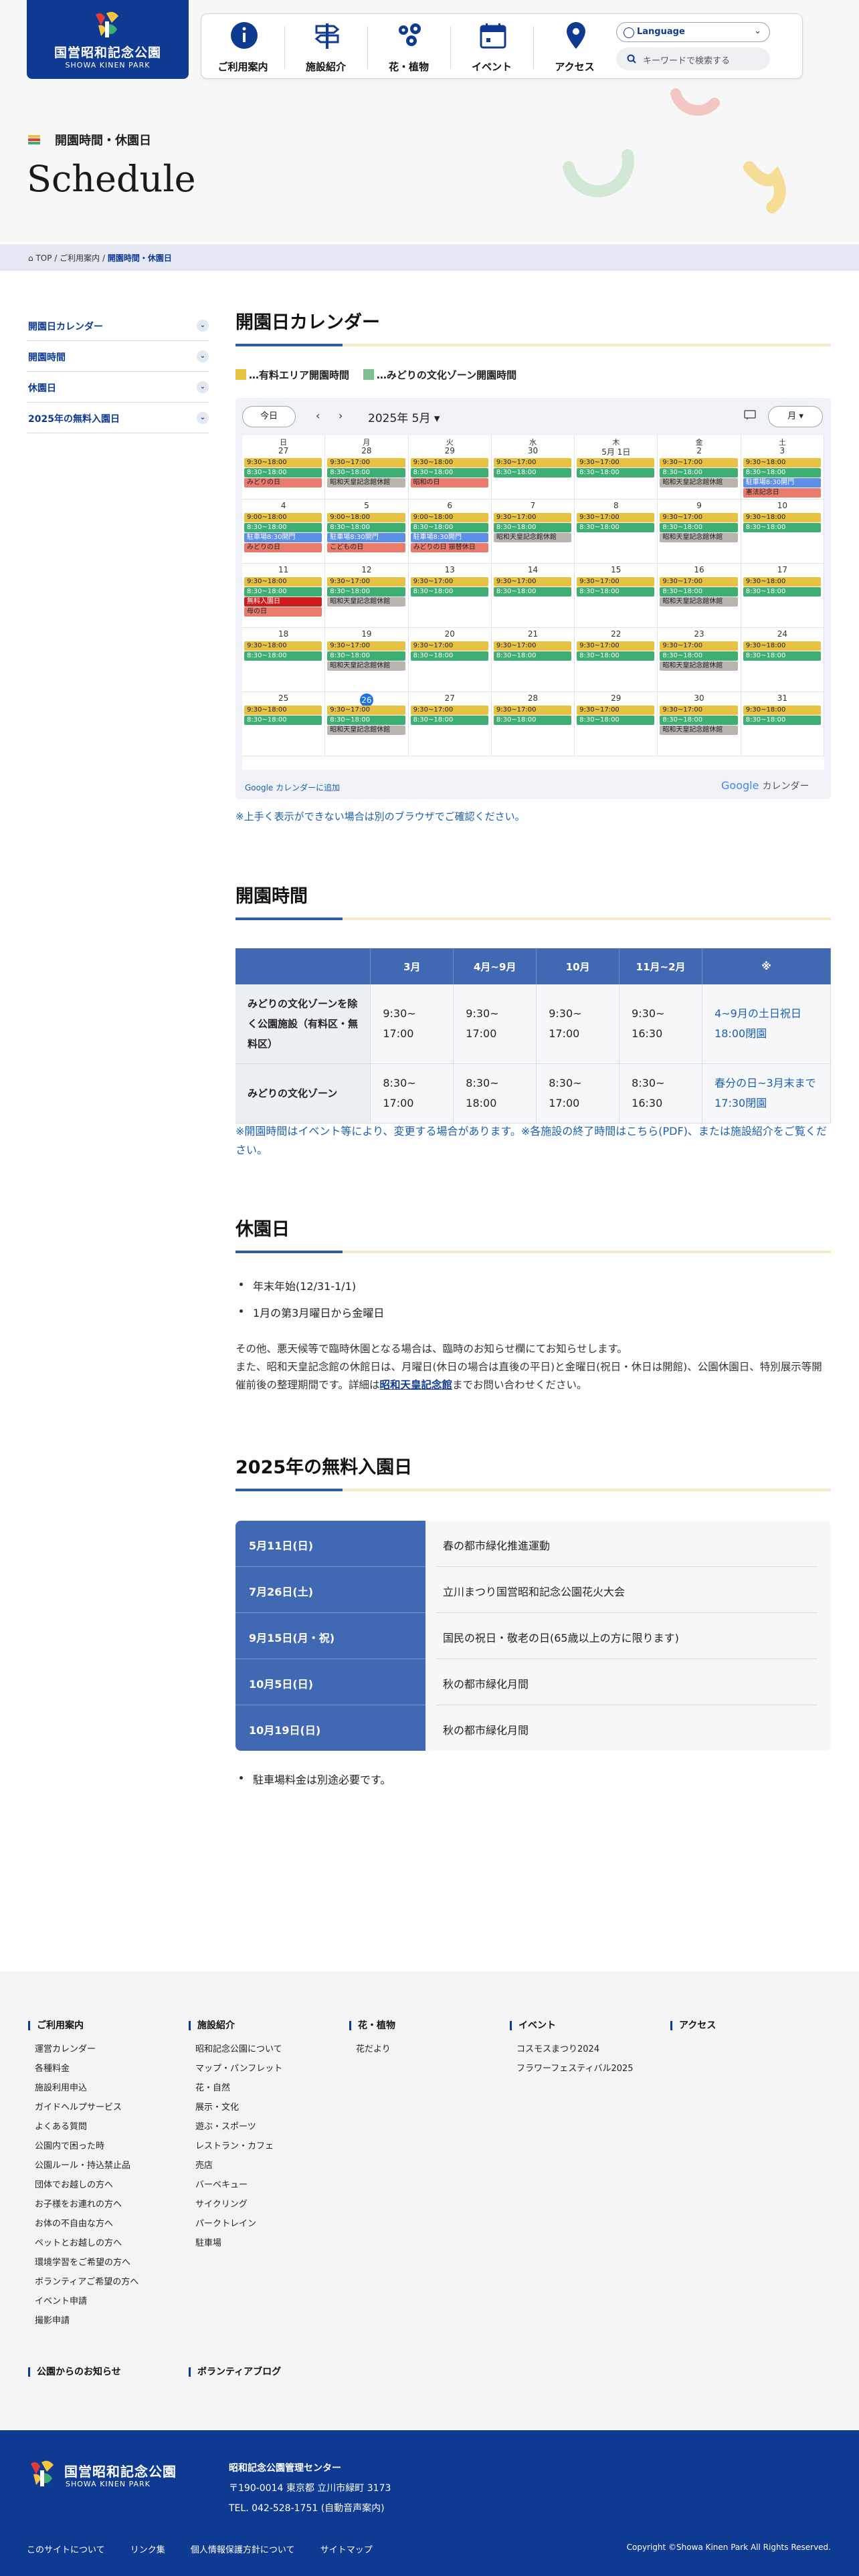  What do you see at coordinates (699, 467) in the screenshot?
I see `calendar-day-cell: 金 2 9:30~17:00 8:30~18:00 昭和天皇記念館休館` at bounding box center [699, 467].